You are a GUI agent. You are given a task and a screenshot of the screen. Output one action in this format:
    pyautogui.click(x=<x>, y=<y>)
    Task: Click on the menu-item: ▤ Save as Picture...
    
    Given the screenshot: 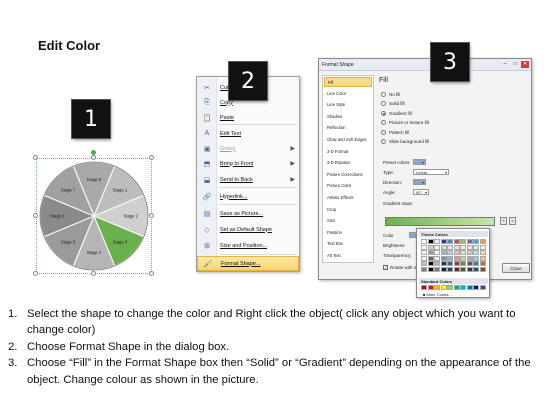 What is the action you would take?
    pyautogui.click(x=248, y=213)
    